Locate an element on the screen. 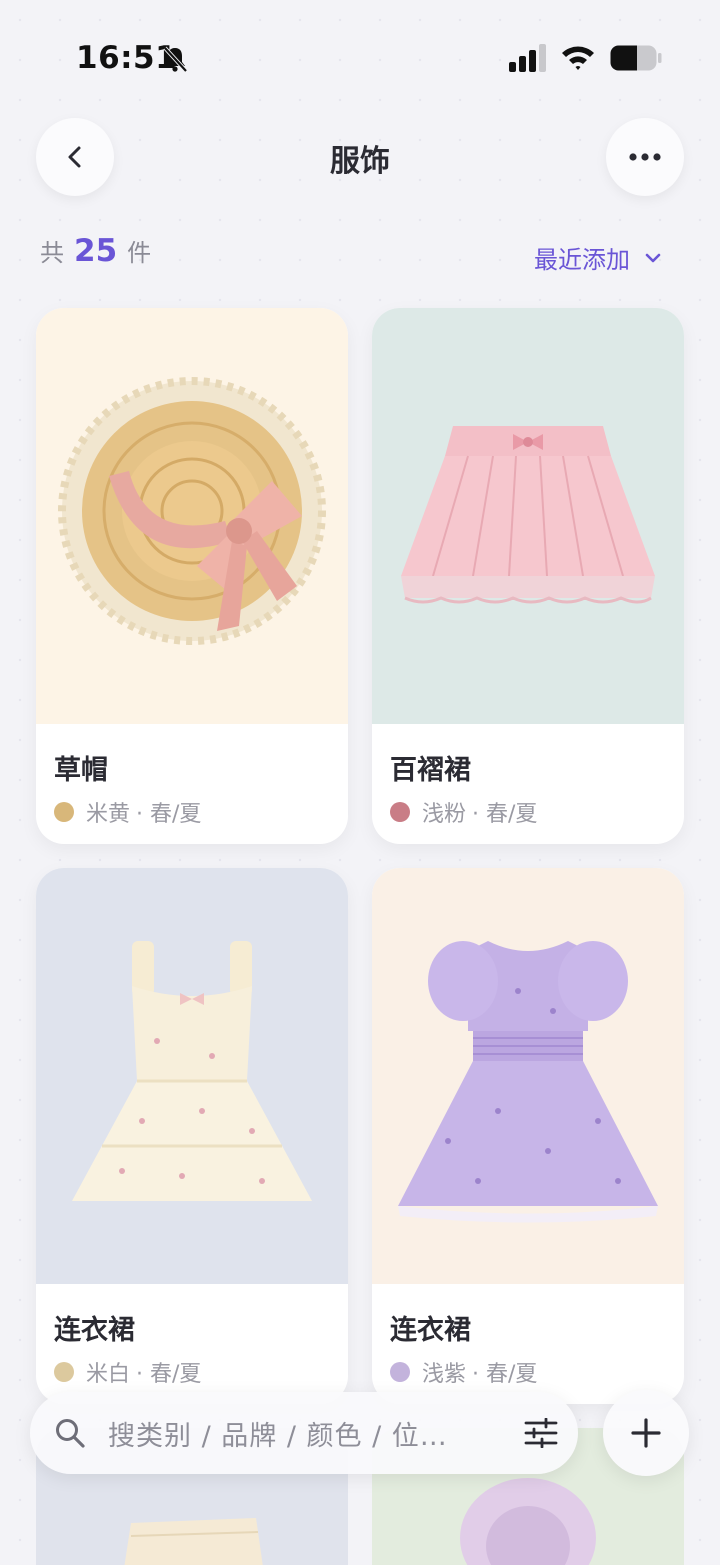 The width and height of the screenshot is (720, 1565). more-button is located at coordinates (645, 157).